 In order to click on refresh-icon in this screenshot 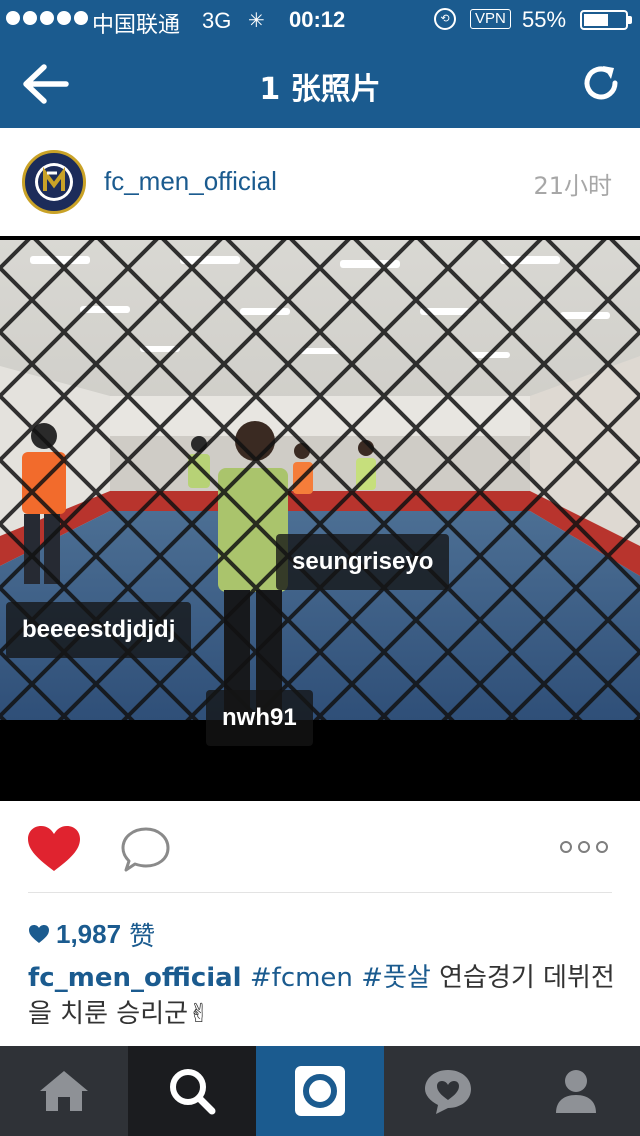, I will do `click(601, 83)`.